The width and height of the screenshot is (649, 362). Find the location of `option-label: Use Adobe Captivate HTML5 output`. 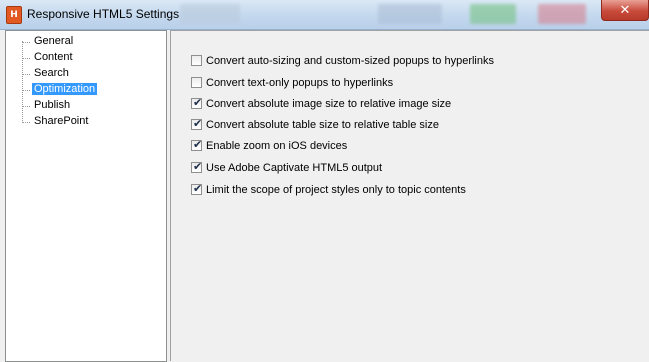

option-label: Use Adobe Captivate HTML5 output is located at coordinates (294, 168).